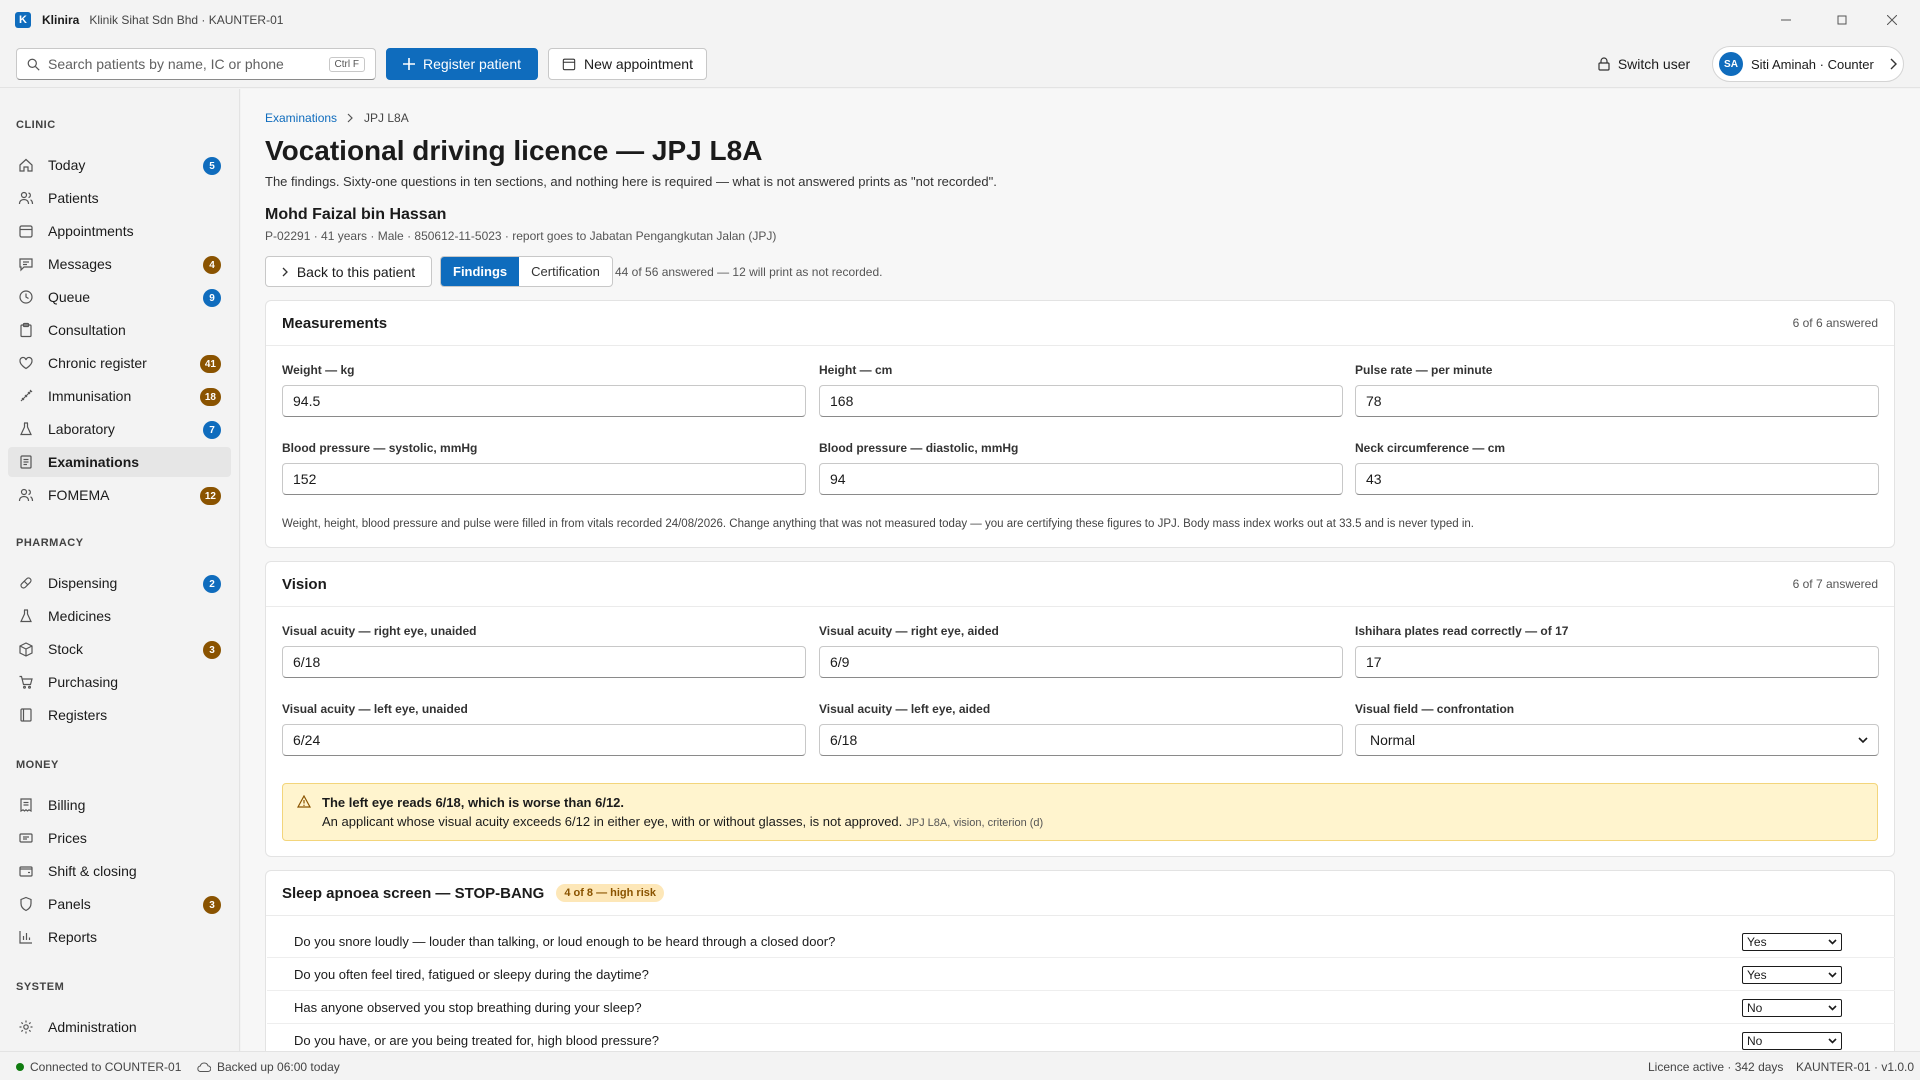  Describe the element at coordinates (856, 370) in the screenshot. I see `height-label: Height — cm` at that location.